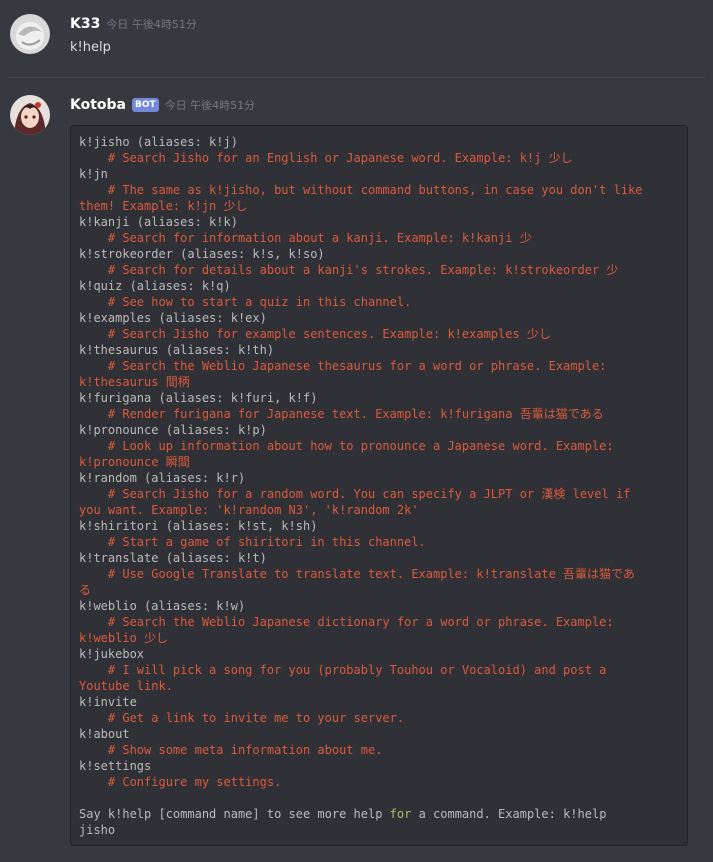  I want to click on k33-header: K33 今日 午後4時51分, so click(133, 24).